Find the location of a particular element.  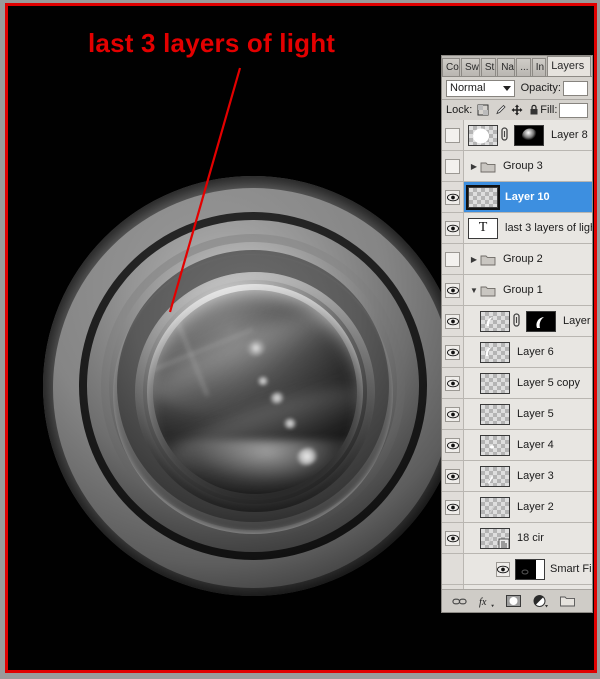

layer-name: Layer 6 is located at coordinates (535, 352).